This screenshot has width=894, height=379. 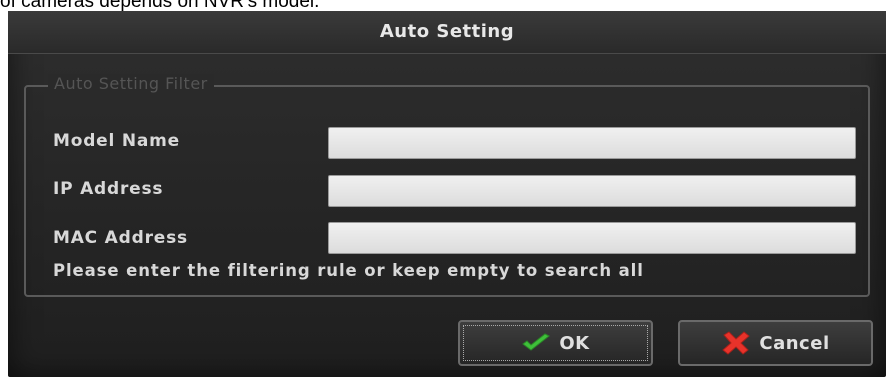 I want to click on ok-button: OK, so click(x=555, y=343).